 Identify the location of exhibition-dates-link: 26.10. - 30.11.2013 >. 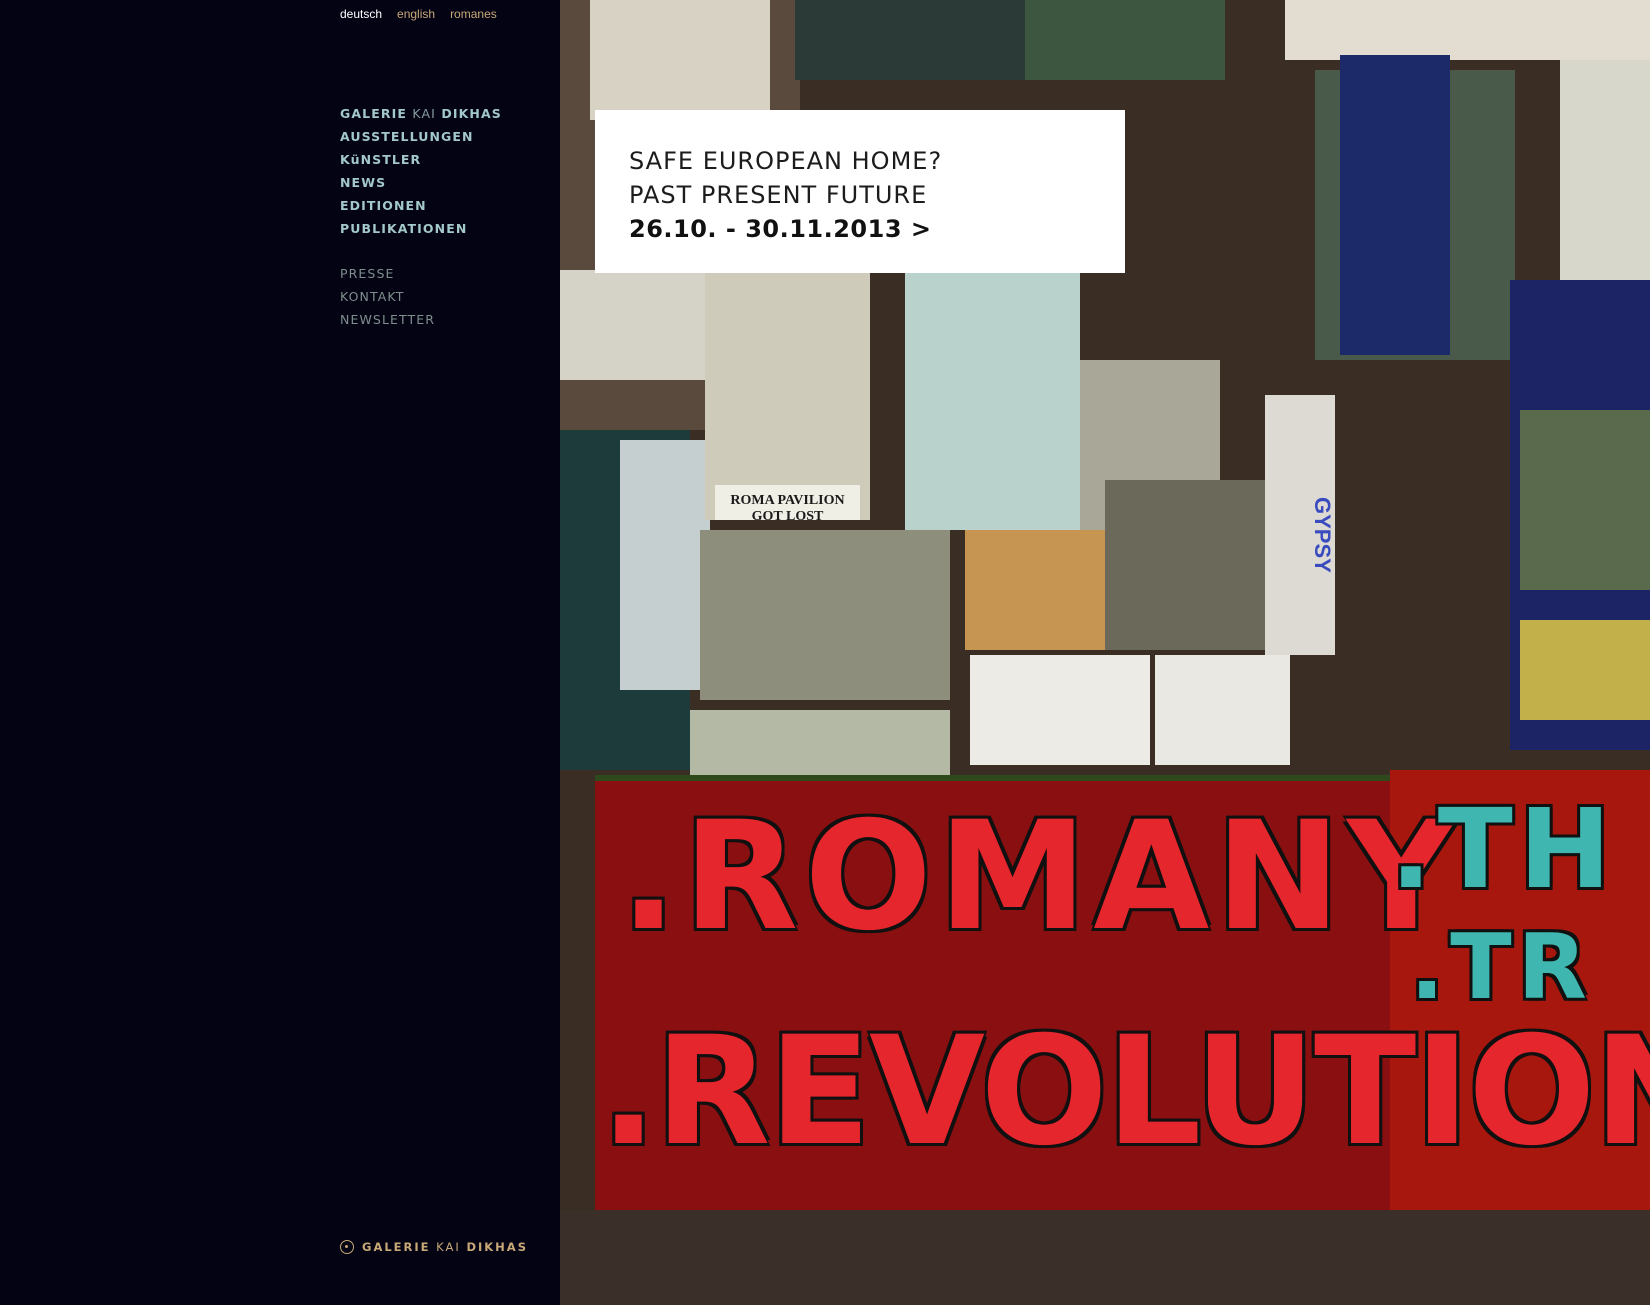
(860, 229).